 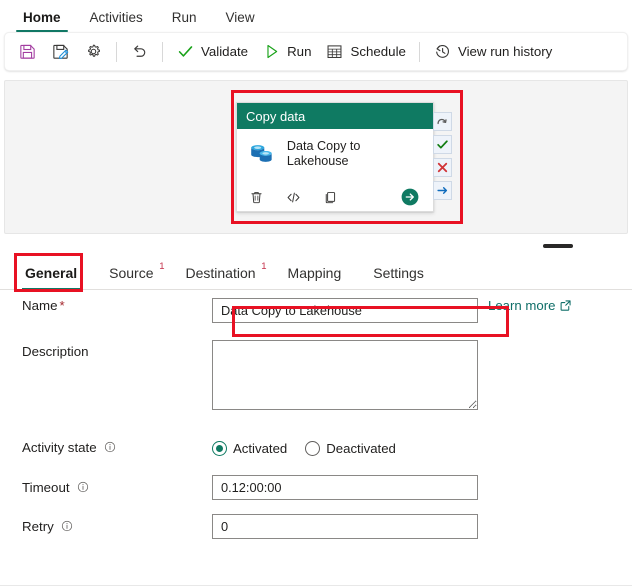 I want to click on save-button, so click(x=27, y=51).